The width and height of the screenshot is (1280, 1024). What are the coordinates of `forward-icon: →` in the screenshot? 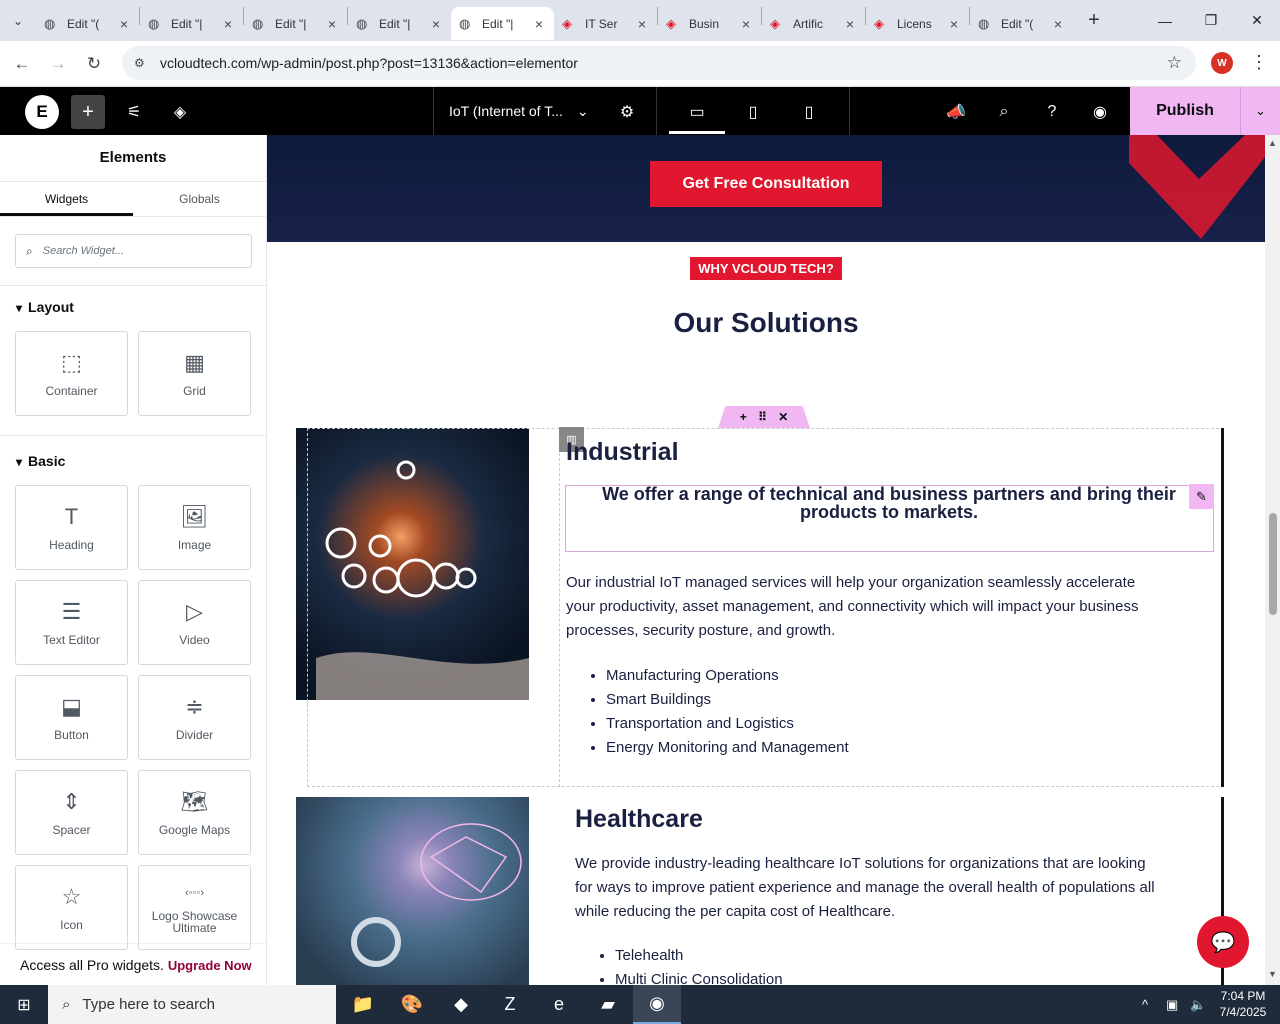 It's located at (58, 64).